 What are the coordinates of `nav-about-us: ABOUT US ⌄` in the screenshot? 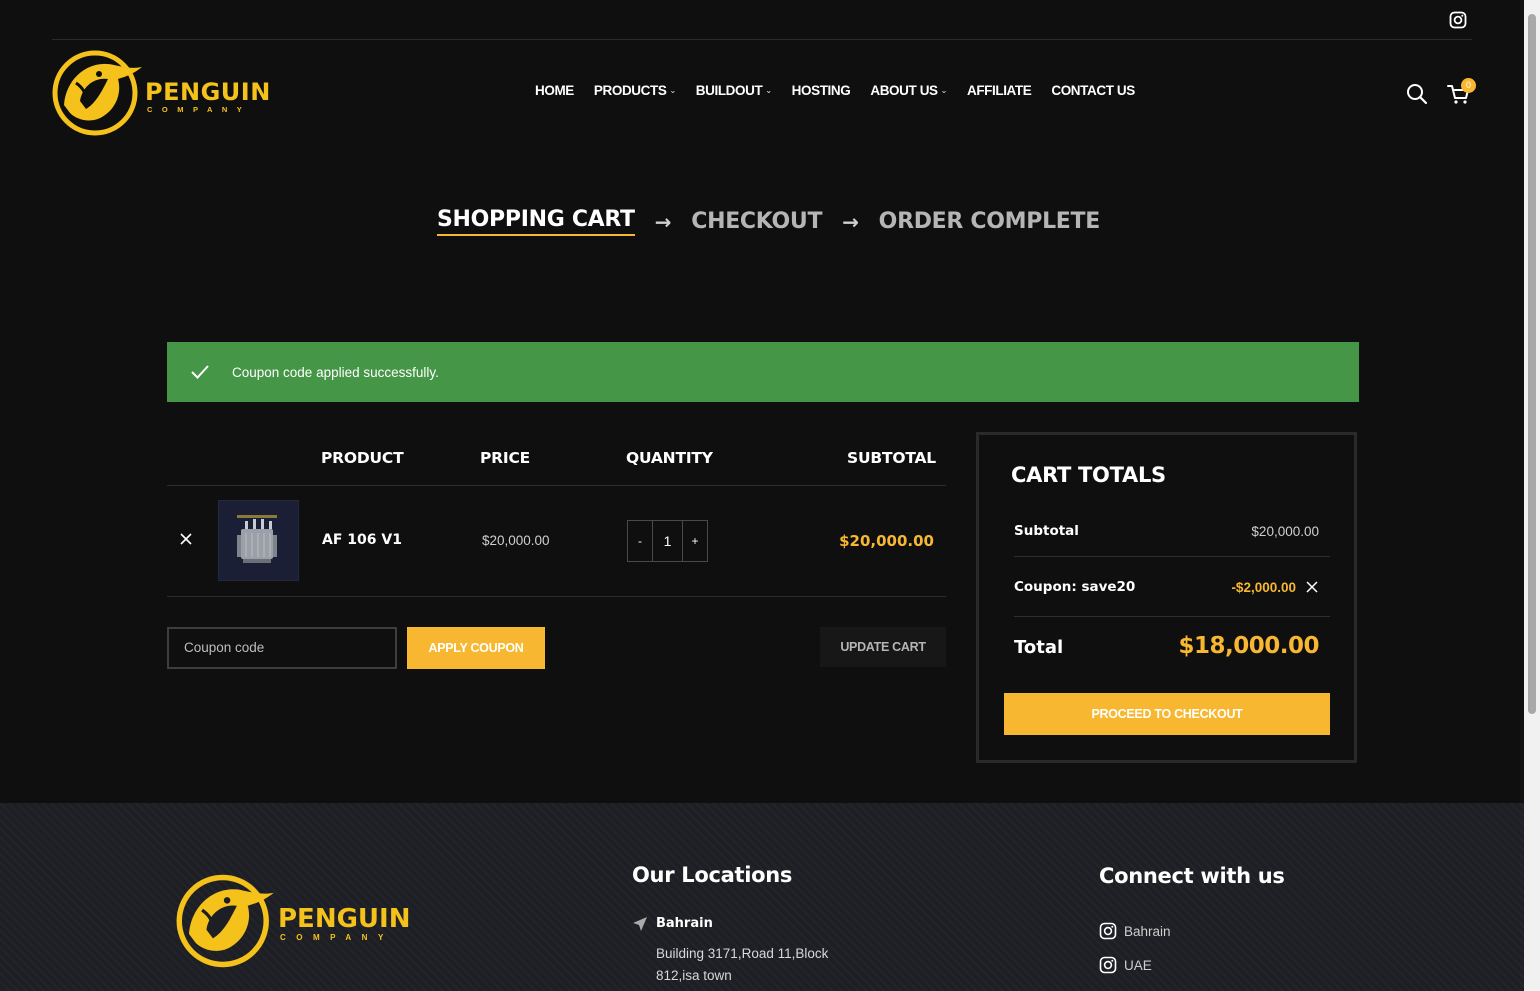 It's located at (908, 90).